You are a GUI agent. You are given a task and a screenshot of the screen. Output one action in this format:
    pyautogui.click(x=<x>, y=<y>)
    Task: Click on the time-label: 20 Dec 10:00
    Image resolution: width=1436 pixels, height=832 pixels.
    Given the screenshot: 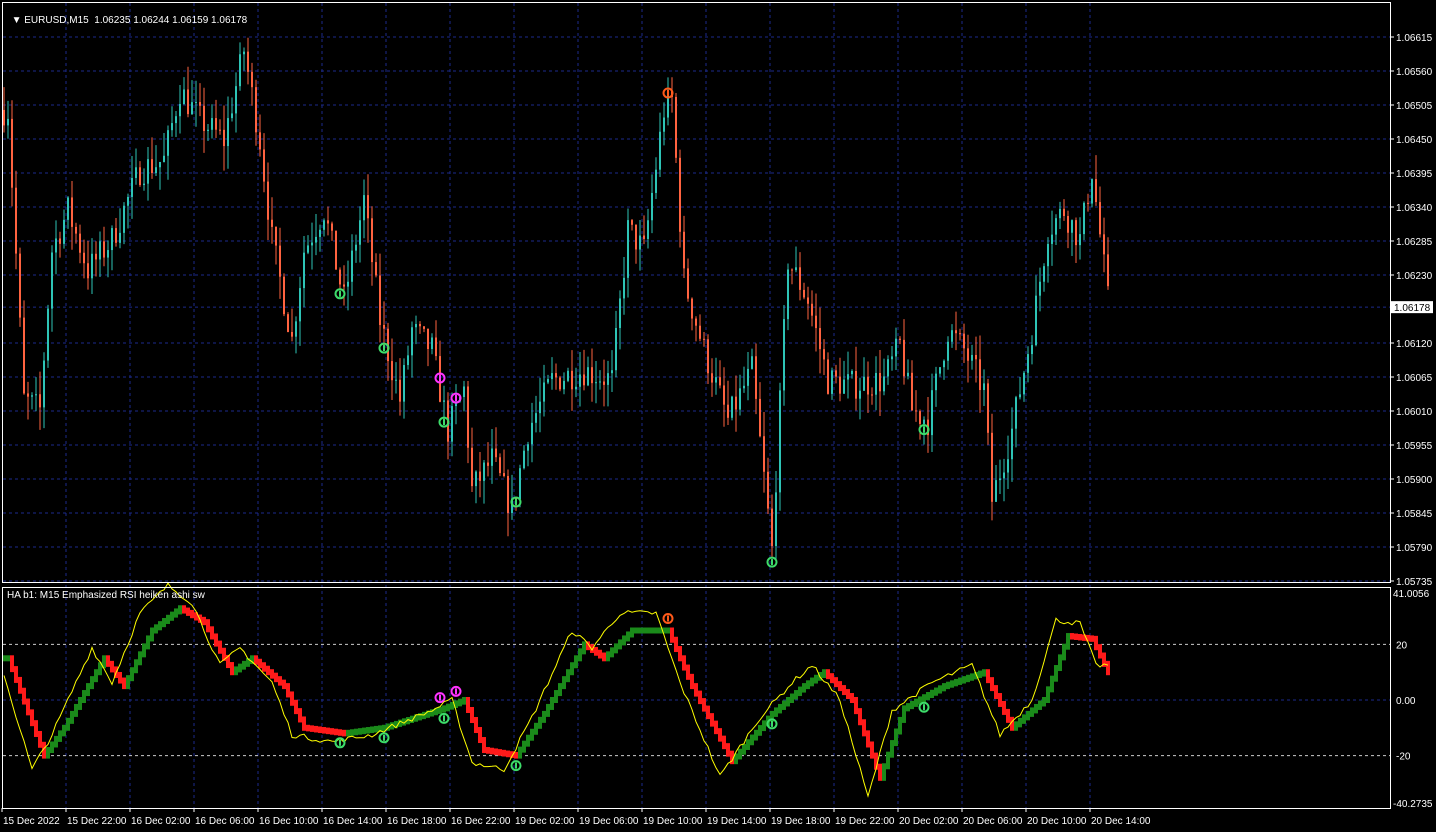 What is the action you would take?
    pyautogui.click(x=1057, y=821)
    